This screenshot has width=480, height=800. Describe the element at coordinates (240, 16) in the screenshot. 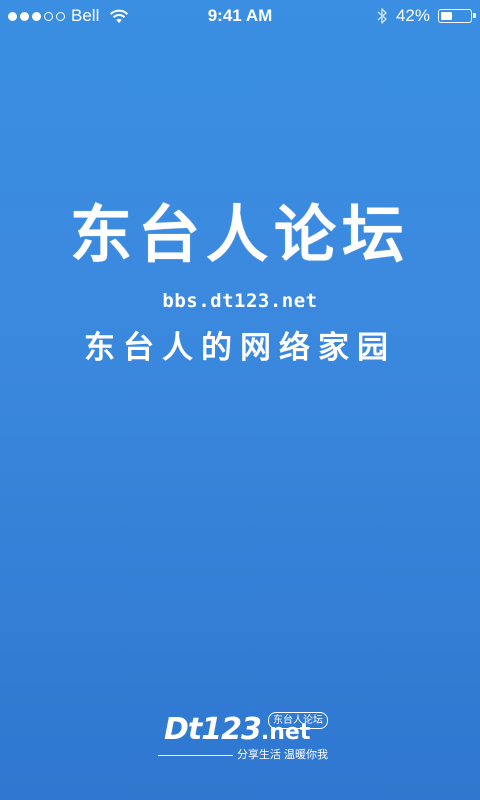

I see `status-bar: Bell 9:41 AM 42%` at that location.